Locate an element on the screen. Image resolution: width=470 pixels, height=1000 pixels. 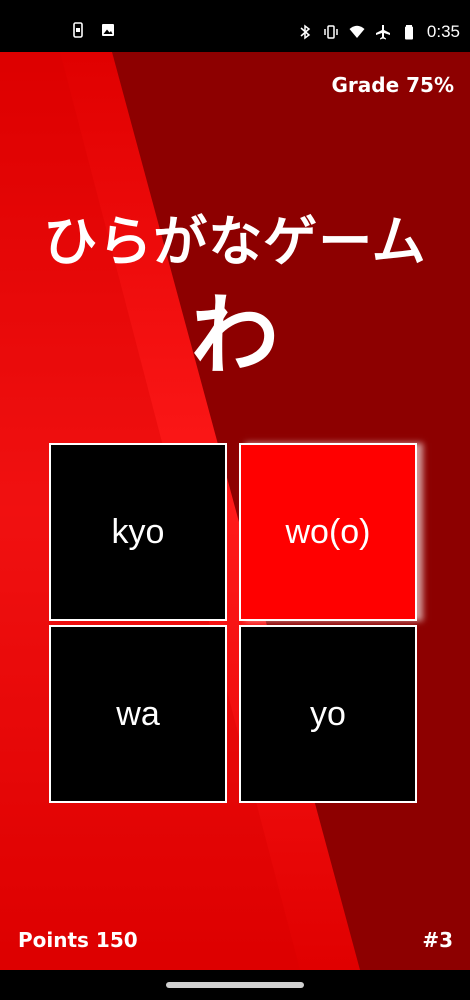
navigation-bar is located at coordinates (235, 985).